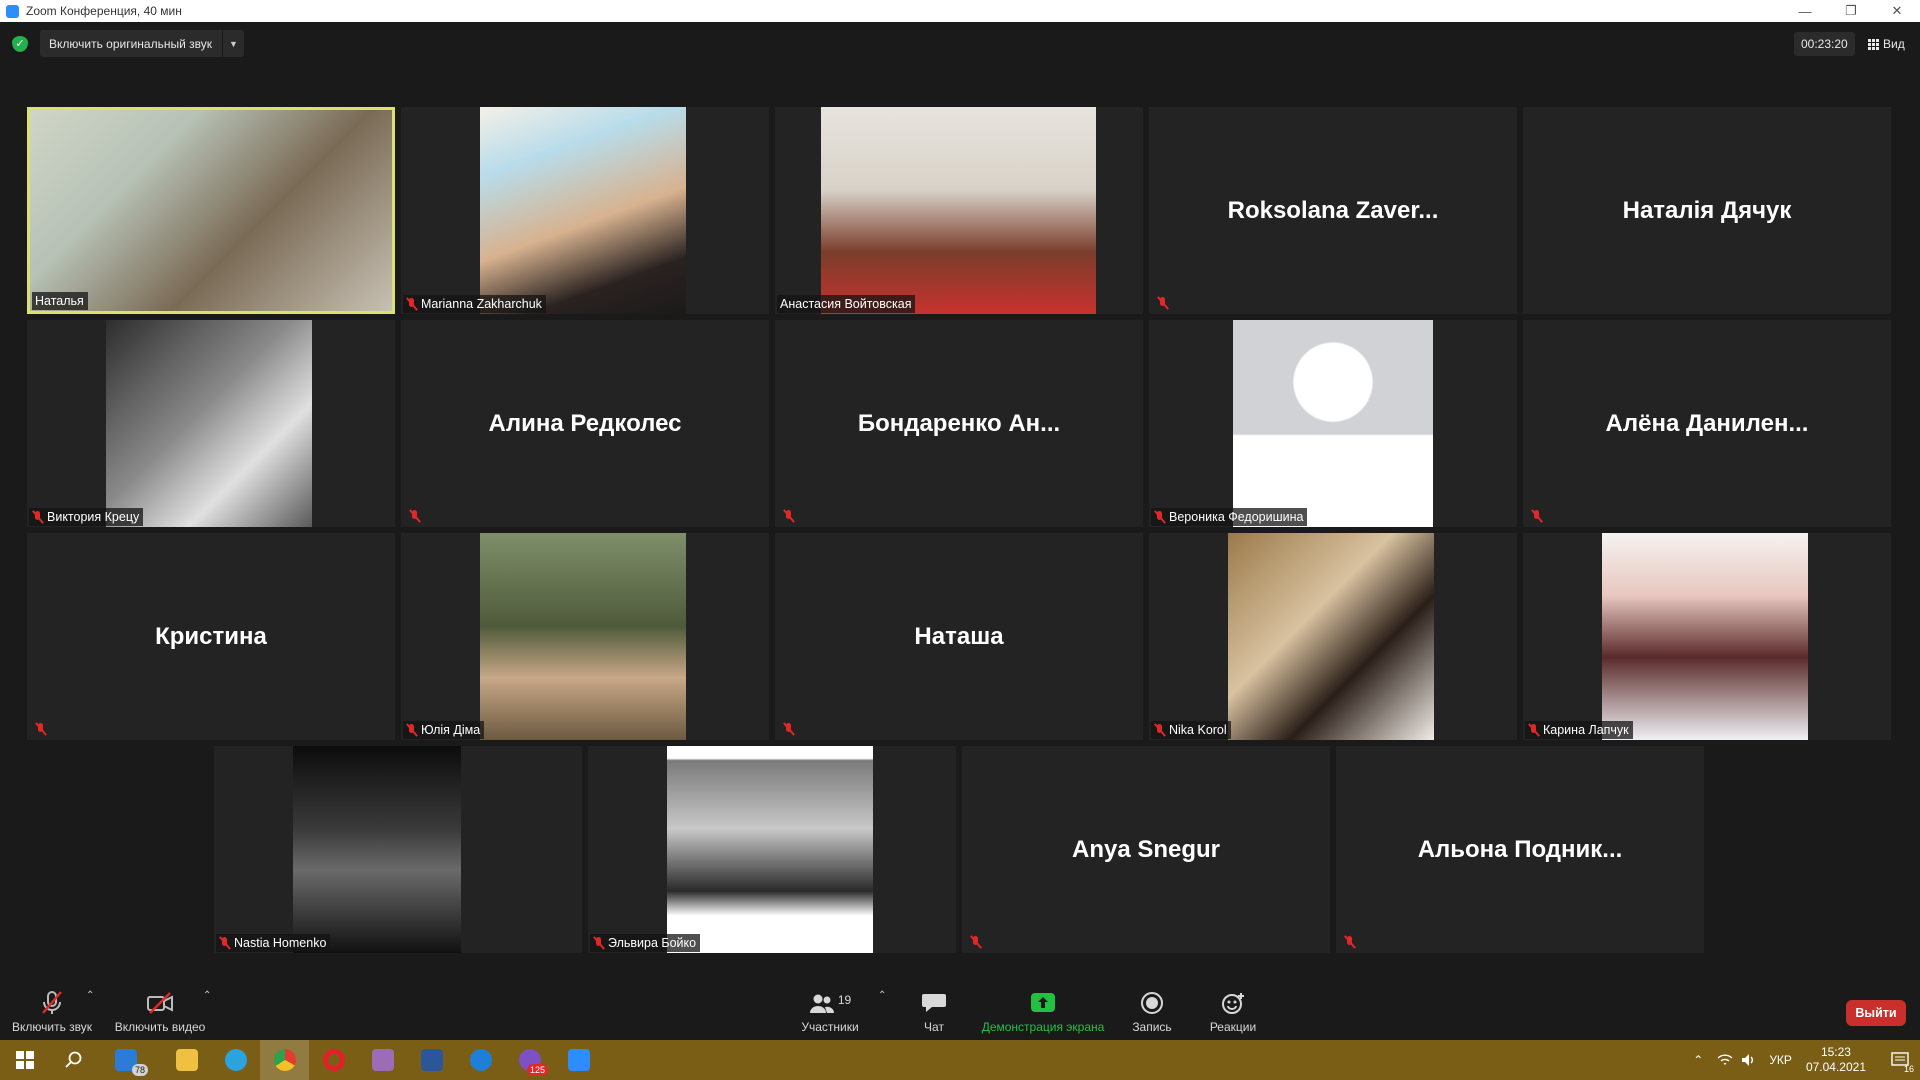 The image size is (1920, 1080). Describe the element at coordinates (186, 1060) in the screenshot. I see `folder-icon` at that location.